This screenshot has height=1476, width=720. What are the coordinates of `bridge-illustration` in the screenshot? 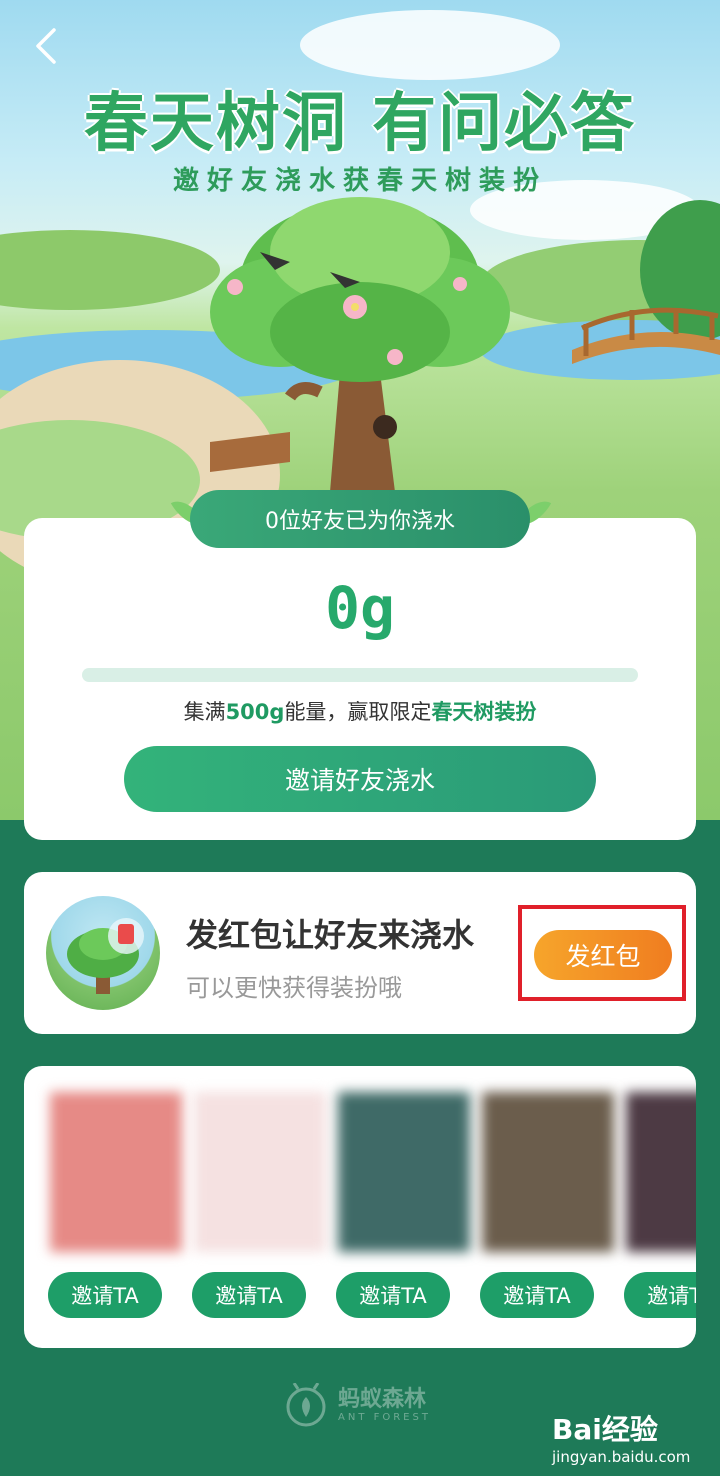 It's located at (646, 335).